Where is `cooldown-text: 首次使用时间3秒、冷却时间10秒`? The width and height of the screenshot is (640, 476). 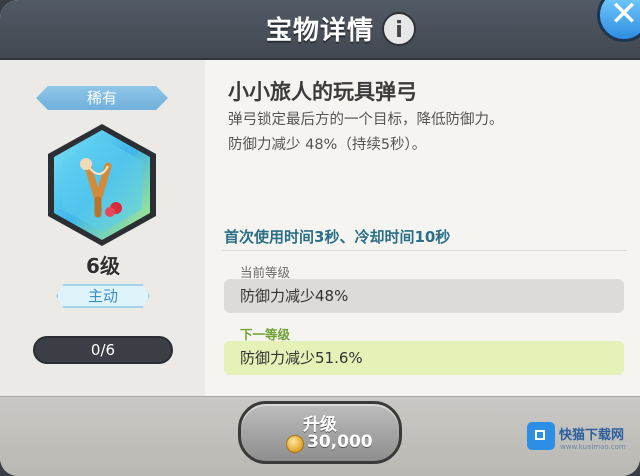 cooldown-text: 首次使用时间3秒、冷却时间10秒 is located at coordinates (337, 237).